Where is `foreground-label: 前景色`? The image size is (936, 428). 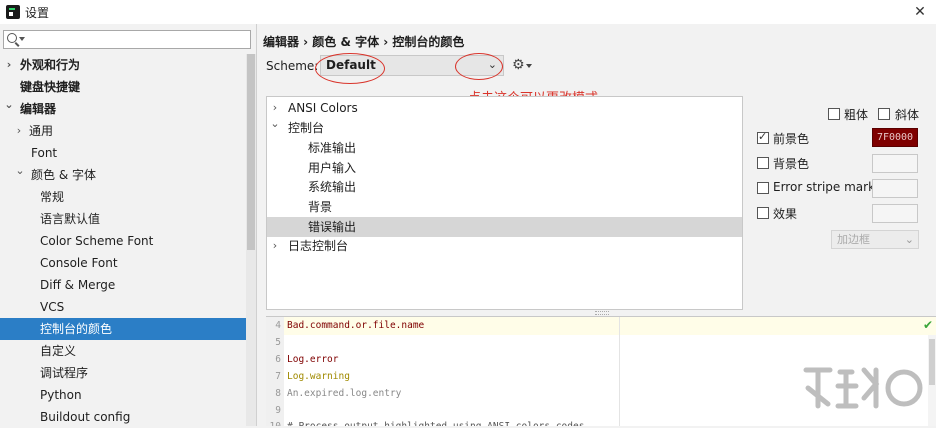 foreground-label: 前景色 is located at coordinates (791, 139).